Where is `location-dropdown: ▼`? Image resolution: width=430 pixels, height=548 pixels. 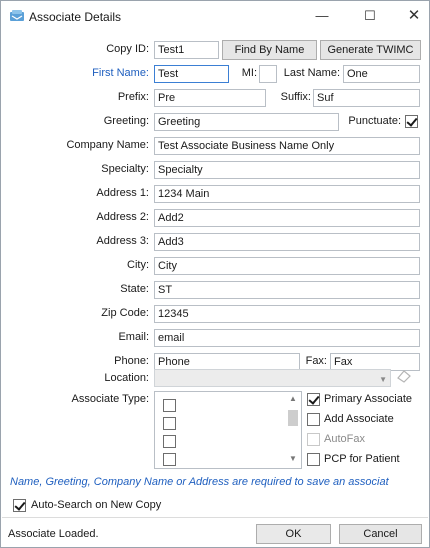 location-dropdown: ▼ is located at coordinates (272, 378).